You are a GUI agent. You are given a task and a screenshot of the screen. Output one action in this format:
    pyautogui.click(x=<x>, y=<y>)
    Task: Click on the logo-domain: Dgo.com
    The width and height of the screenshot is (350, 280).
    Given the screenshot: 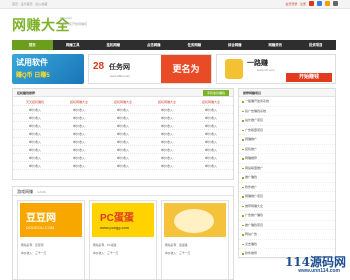 What is the action you would take?
    pyautogui.click(x=66, y=18)
    